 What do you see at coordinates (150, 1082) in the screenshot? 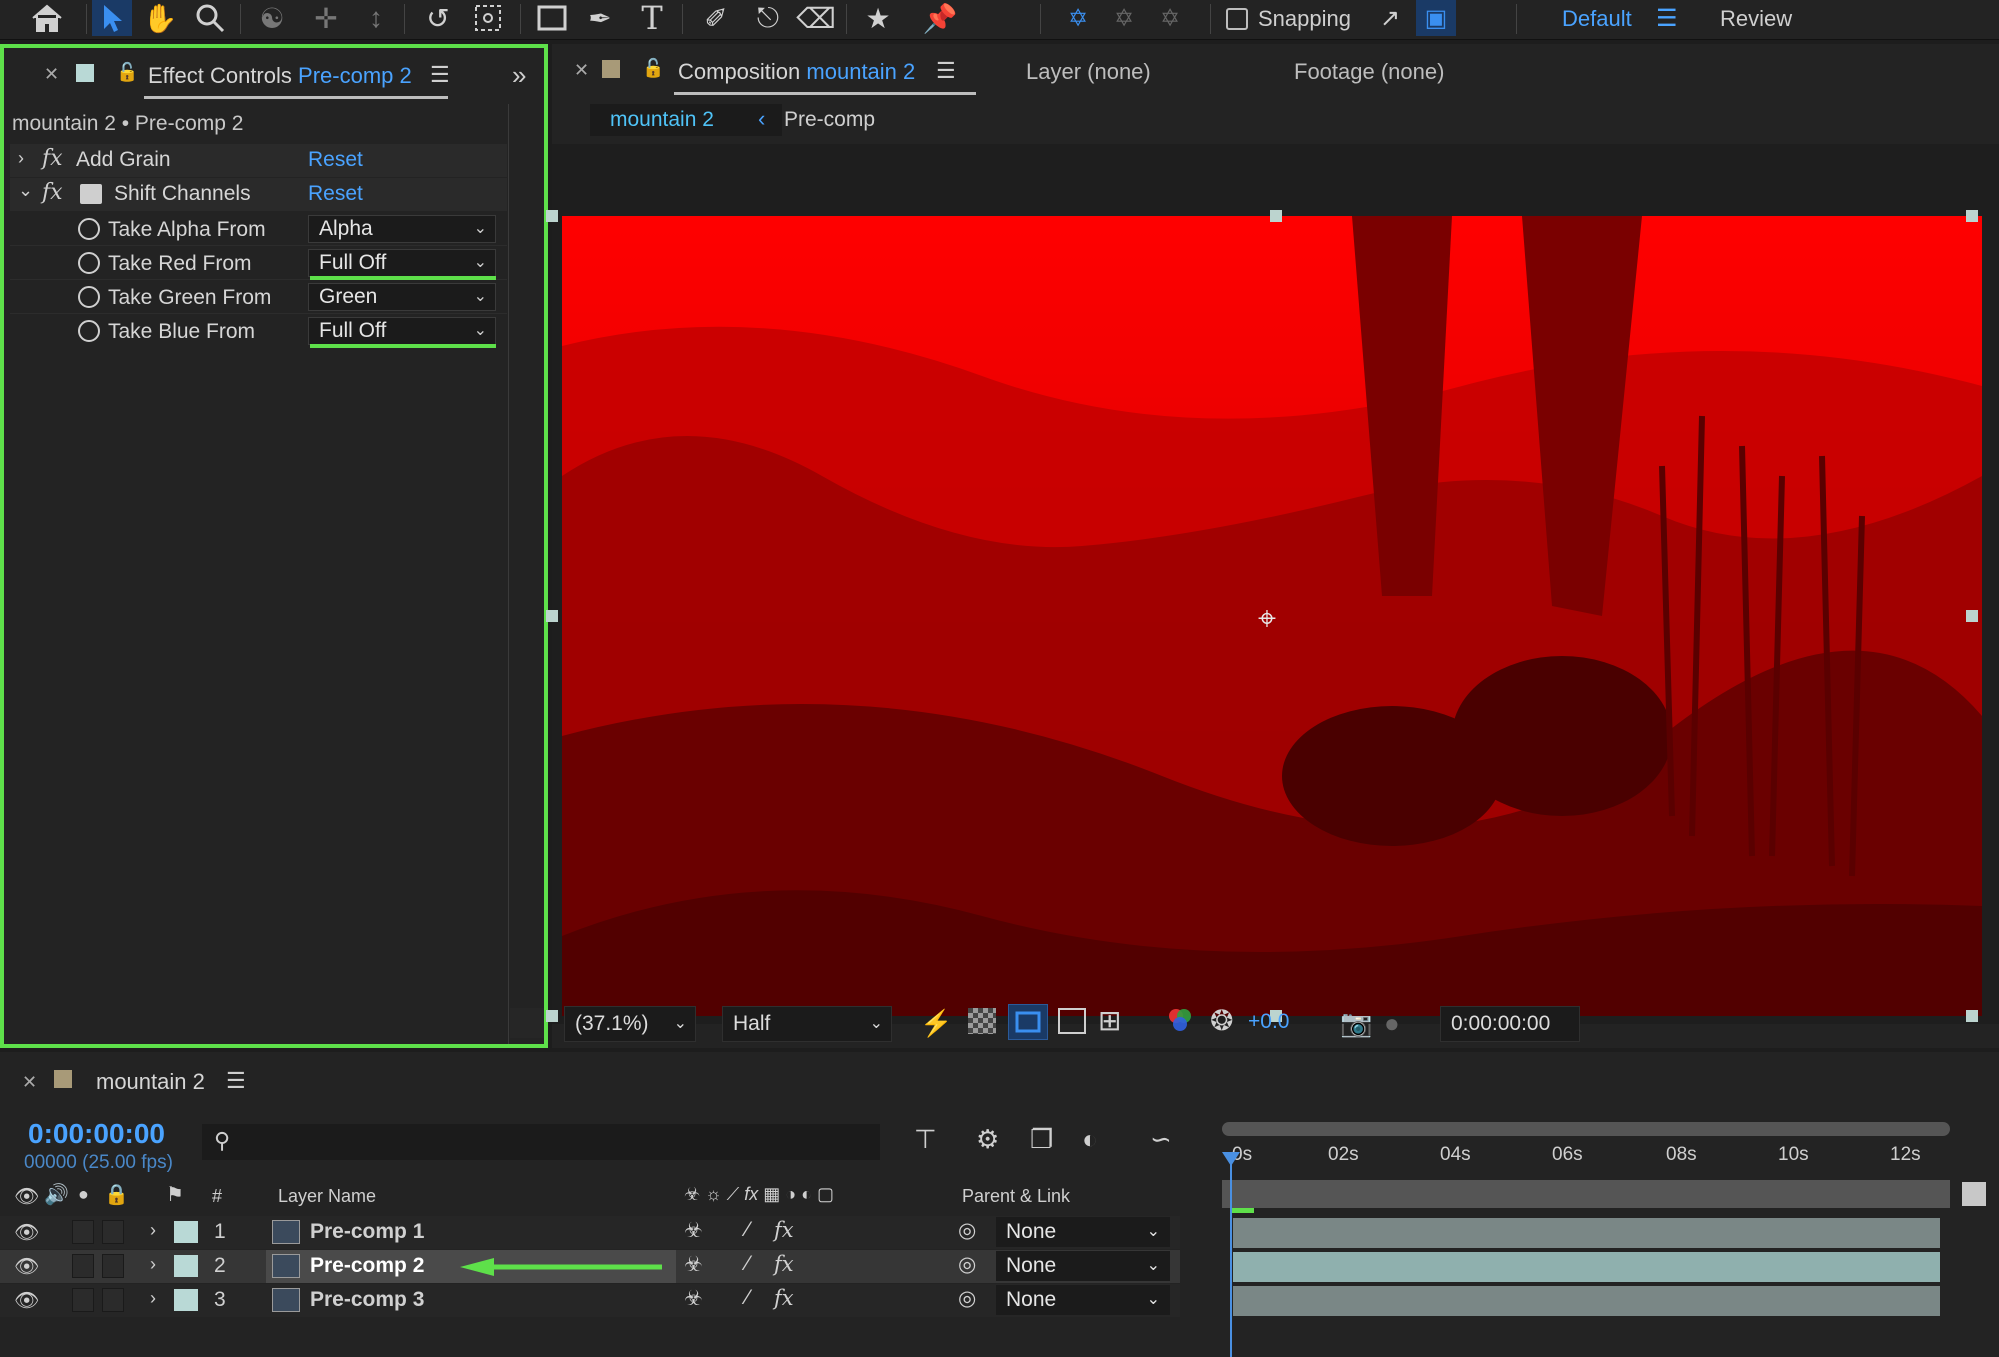
I see `timeline-tab: mountain 2` at bounding box center [150, 1082].